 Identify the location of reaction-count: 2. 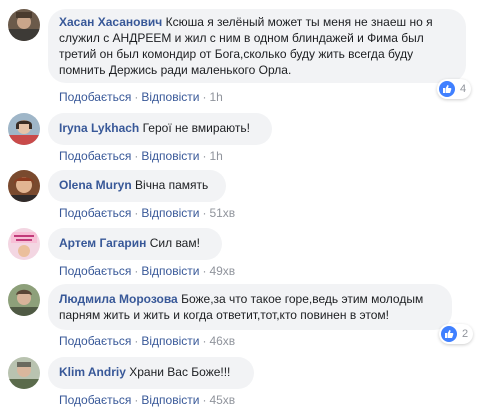
(456, 334).